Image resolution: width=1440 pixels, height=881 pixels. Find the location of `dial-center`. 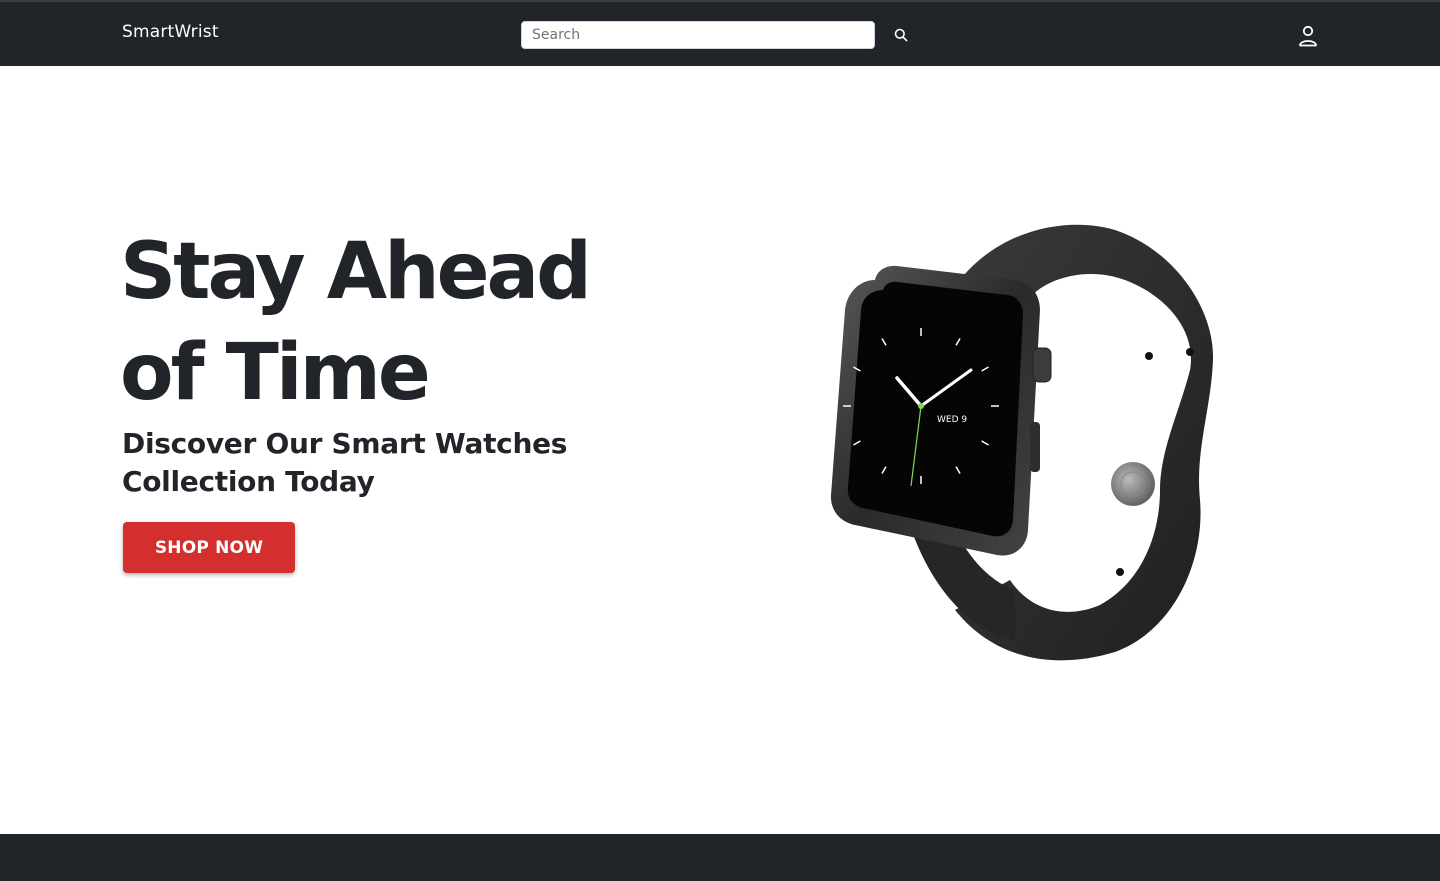

dial-center is located at coordinates (921, 406).